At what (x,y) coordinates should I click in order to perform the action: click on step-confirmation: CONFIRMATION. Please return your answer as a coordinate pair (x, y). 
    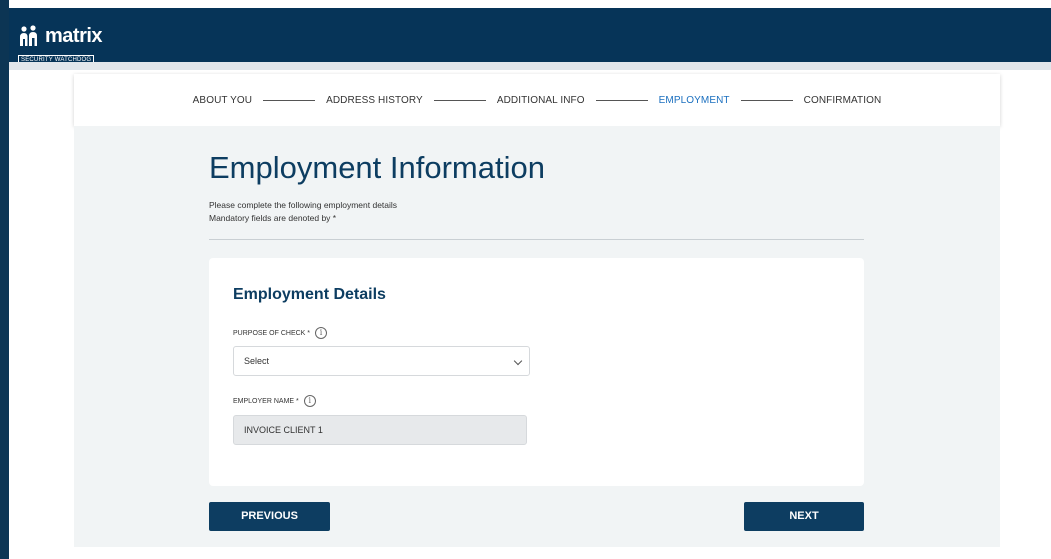
    Looking at the image, I should click on (843, 100).